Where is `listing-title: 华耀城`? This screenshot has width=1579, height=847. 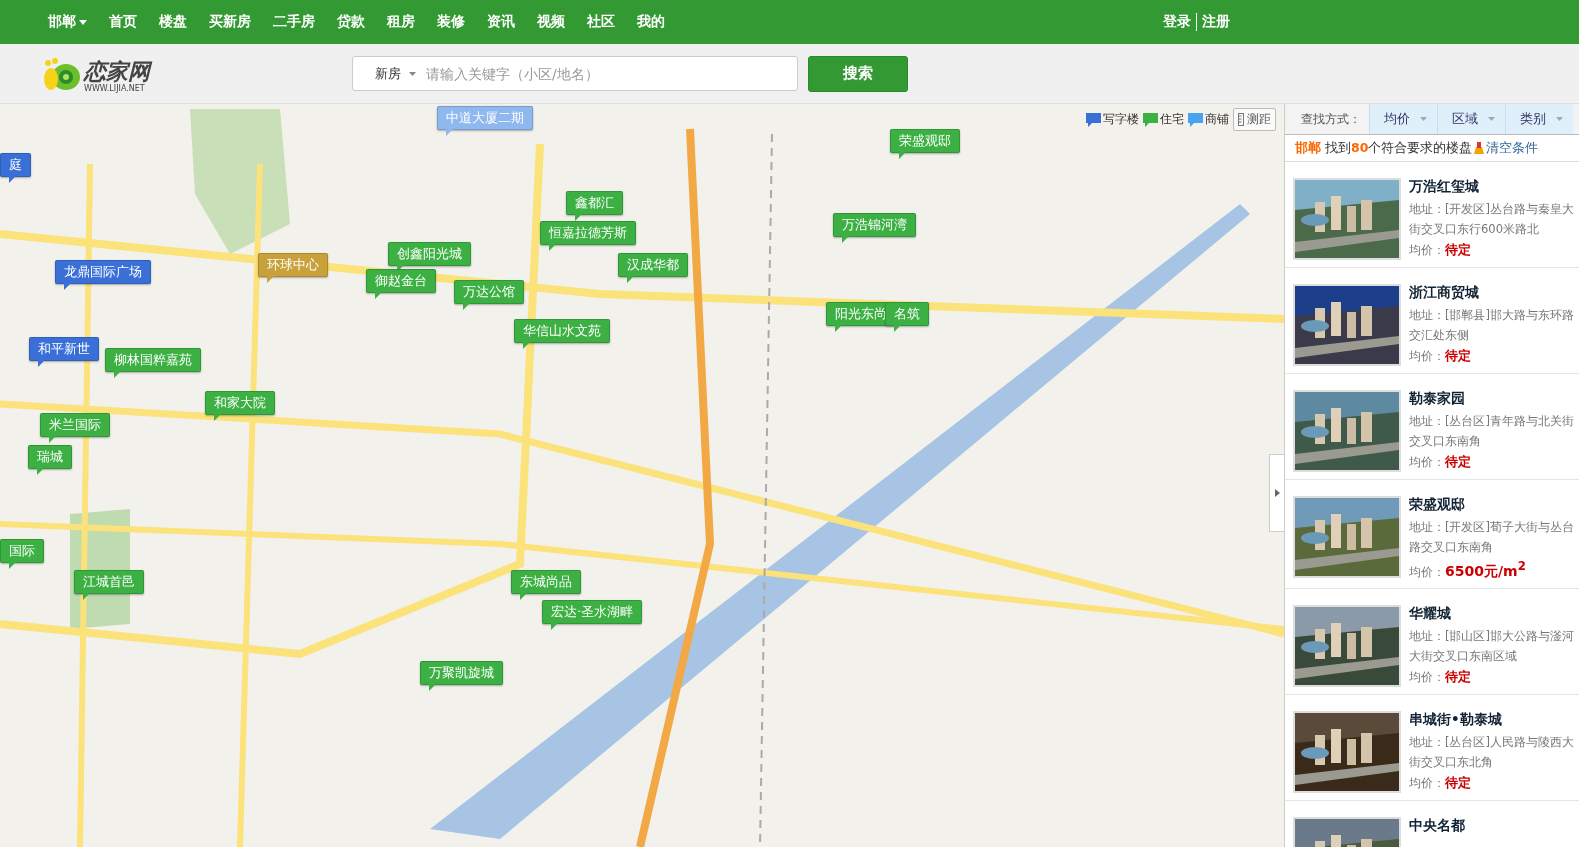 listing-title: 华耀城 is located at coordinates (1491, 613).